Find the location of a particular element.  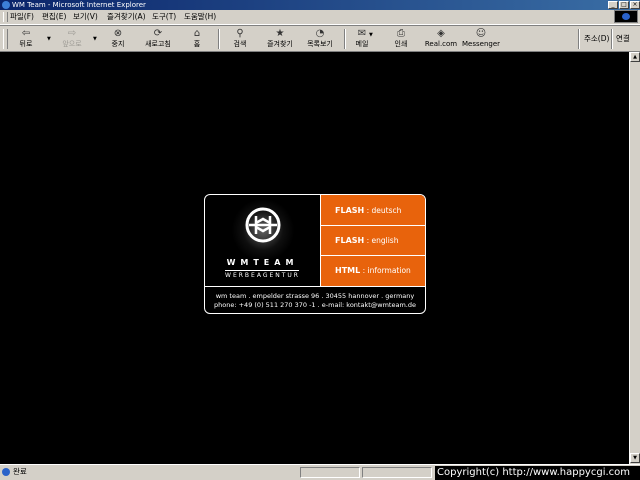

search-button: ⚲ 검색 is located at coordinates (240, 39).